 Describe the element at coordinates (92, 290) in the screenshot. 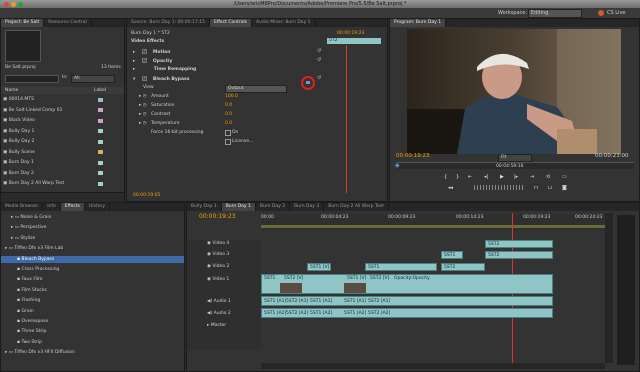

I see `effect-item: ▪ Film Stocks` at that location.